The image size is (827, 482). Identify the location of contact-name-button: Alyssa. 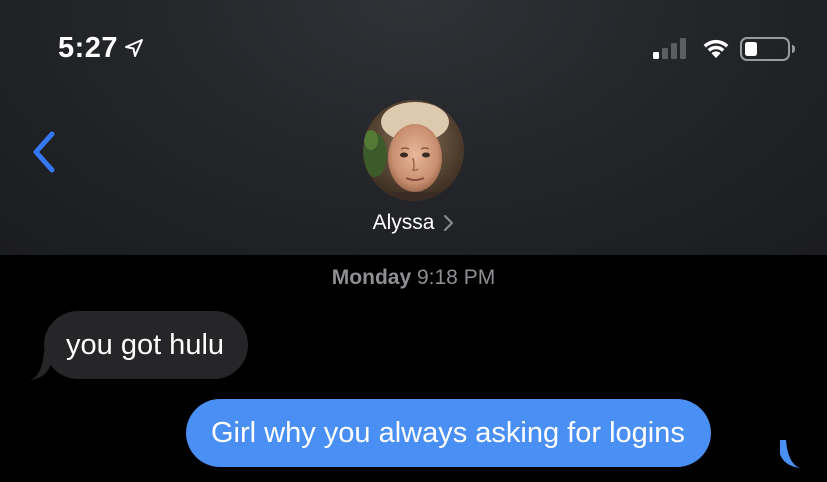
(413, 223).